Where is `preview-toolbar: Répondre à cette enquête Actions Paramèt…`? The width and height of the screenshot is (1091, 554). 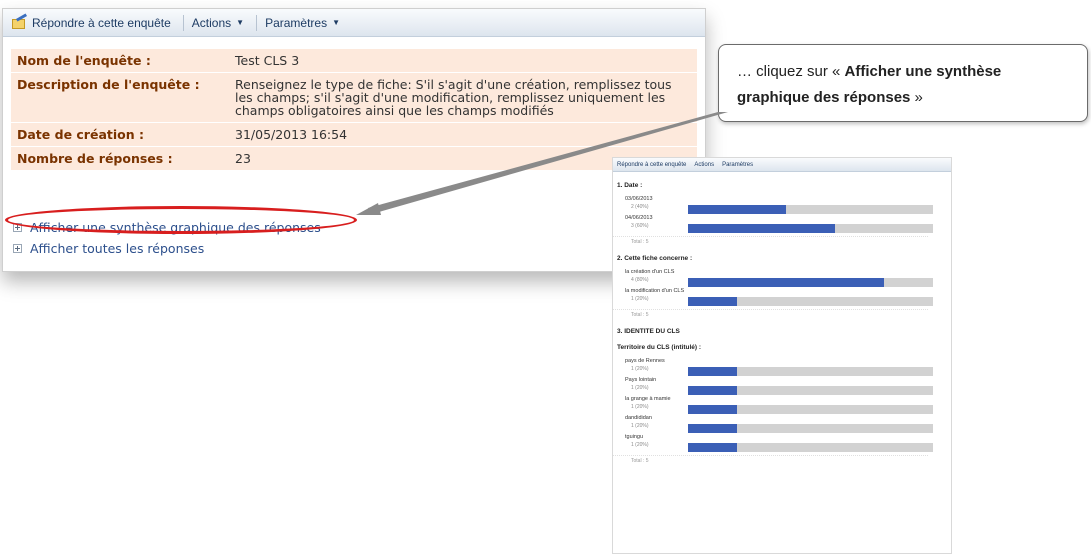 preview-toolbar: Répondre à cette enquête Actions Paramèt… is located at coordinates (782, 165).